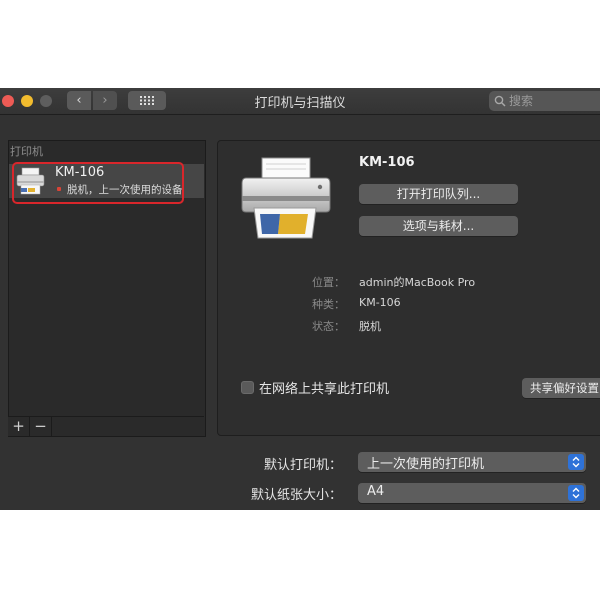 The width and height of the screenshot is (600, 600). Describe the element at coordinates (26, 151) in the screenshot. I see `printer-list-heading: 打印机` at that location.